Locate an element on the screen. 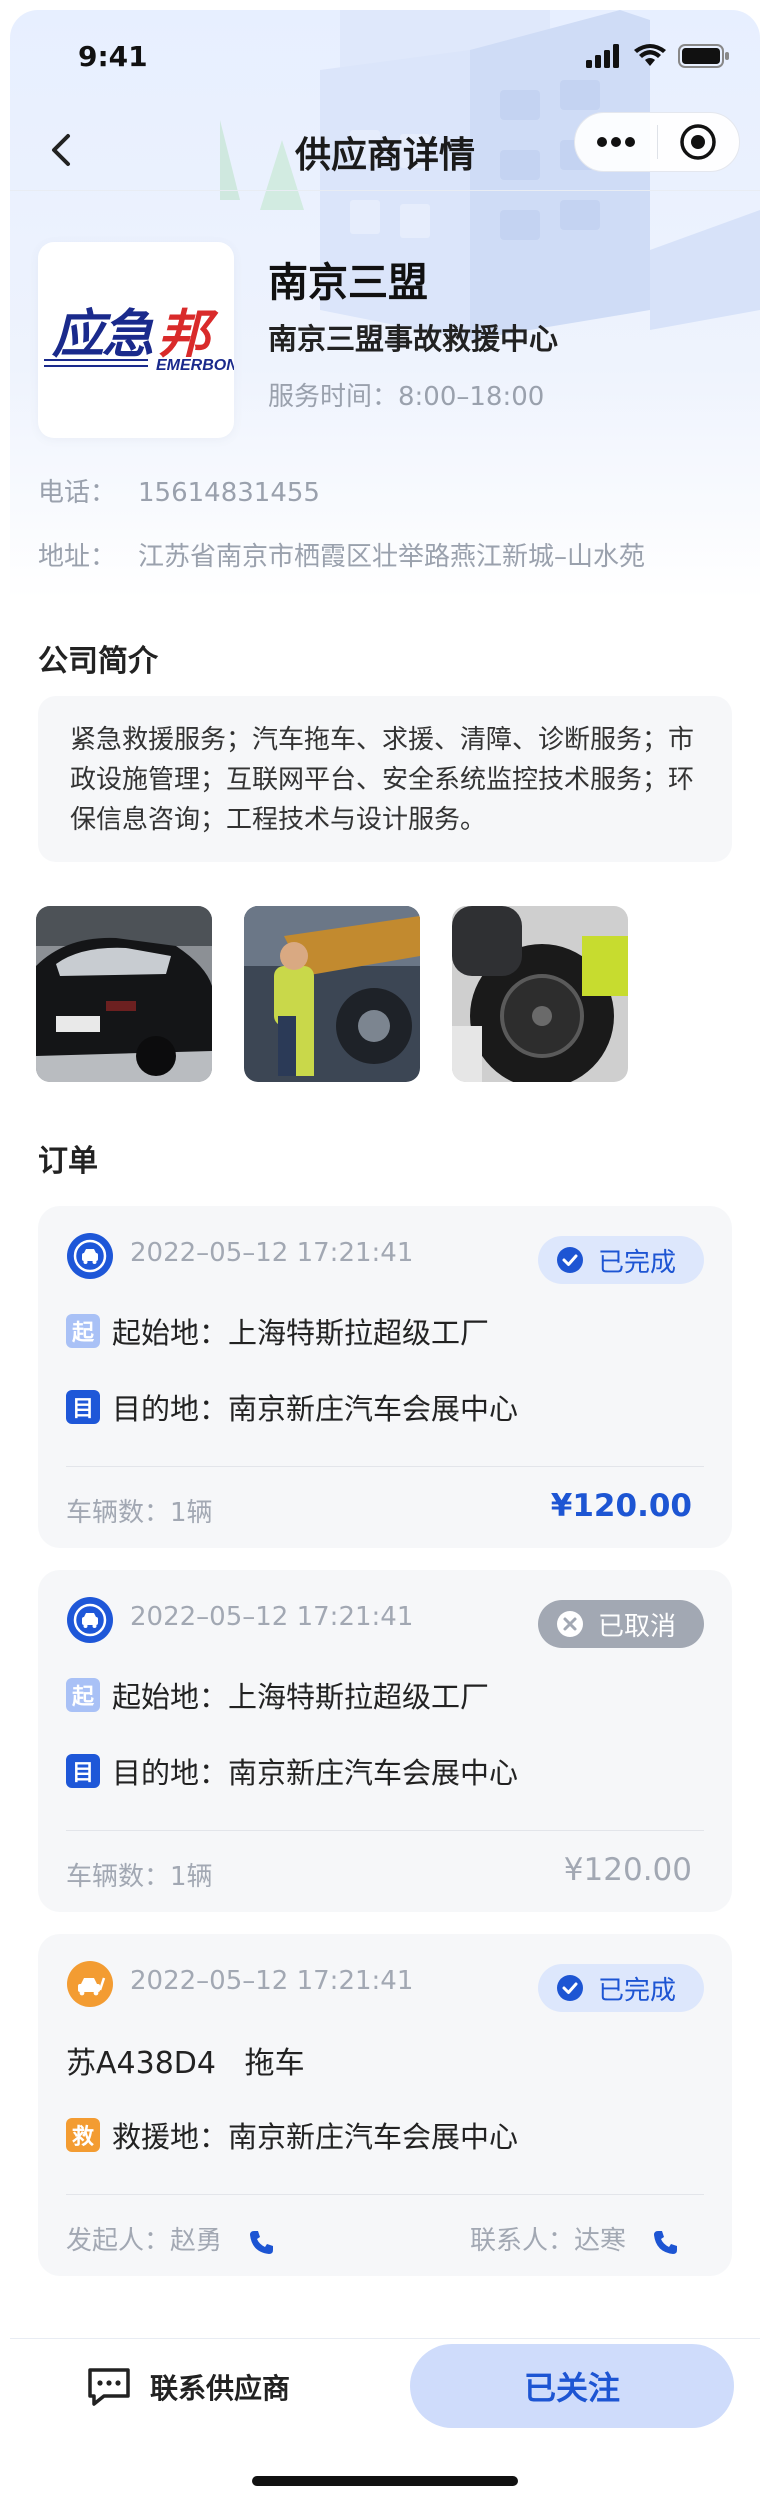 The image size is (770, 2510). intro-title: 公司简介 is located at coordinates (98, 661).